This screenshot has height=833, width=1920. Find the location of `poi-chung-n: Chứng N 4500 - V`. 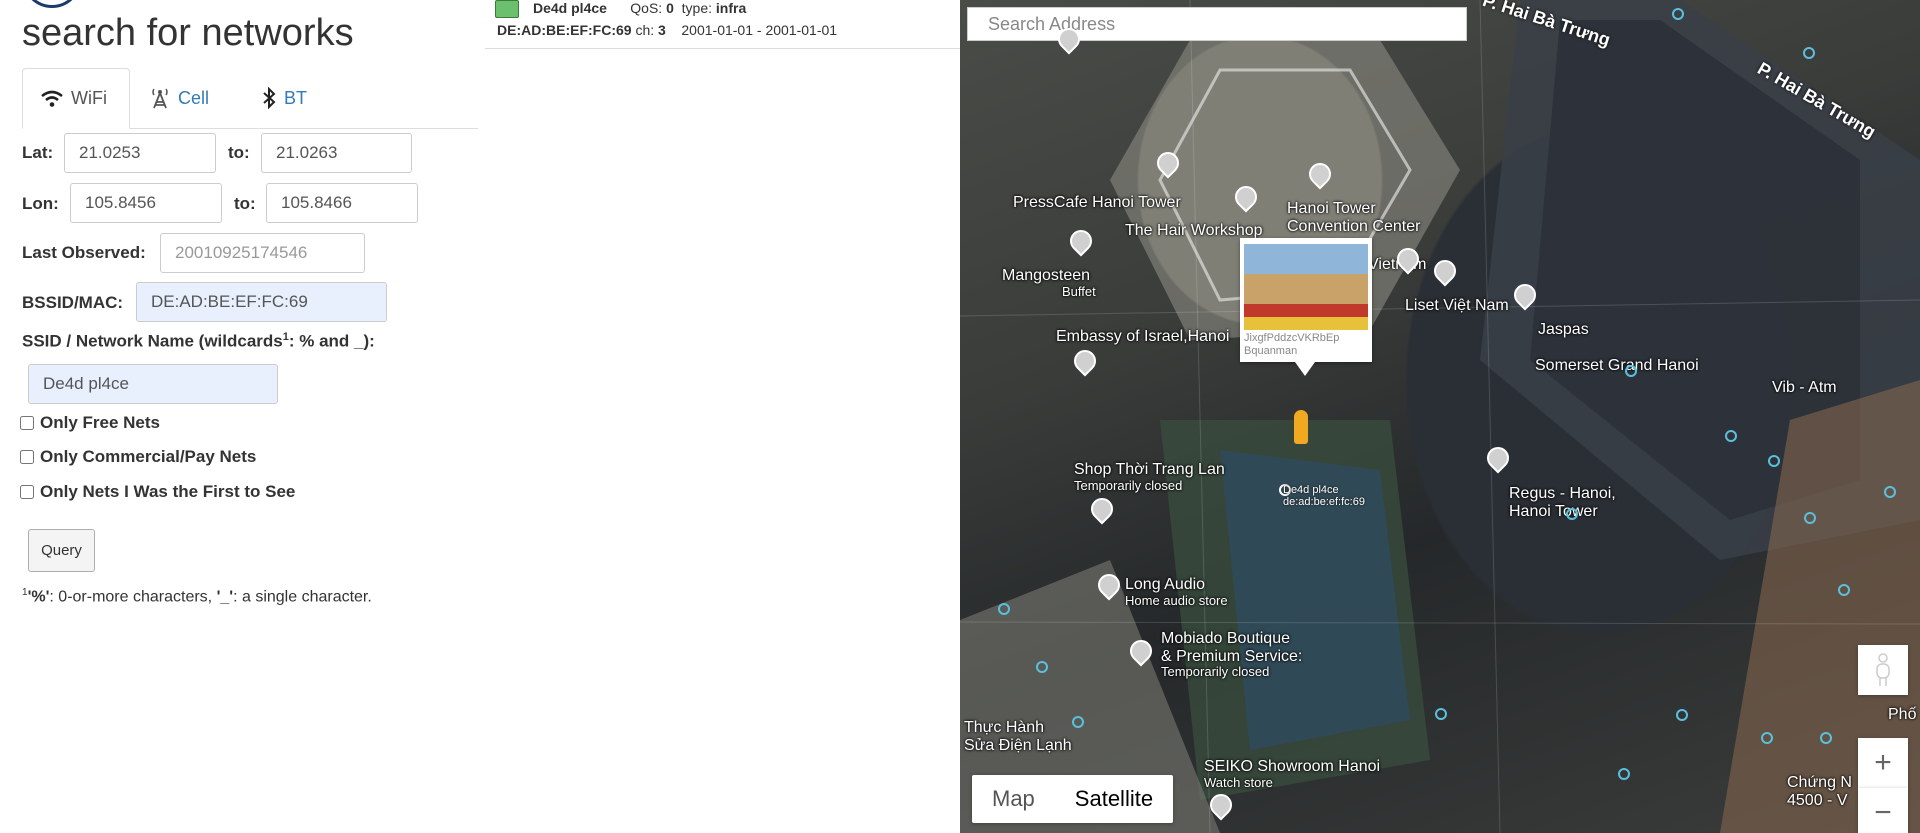

poi-chung-n: Chứng N 4500 - V is located at coordinates (1819, 791).